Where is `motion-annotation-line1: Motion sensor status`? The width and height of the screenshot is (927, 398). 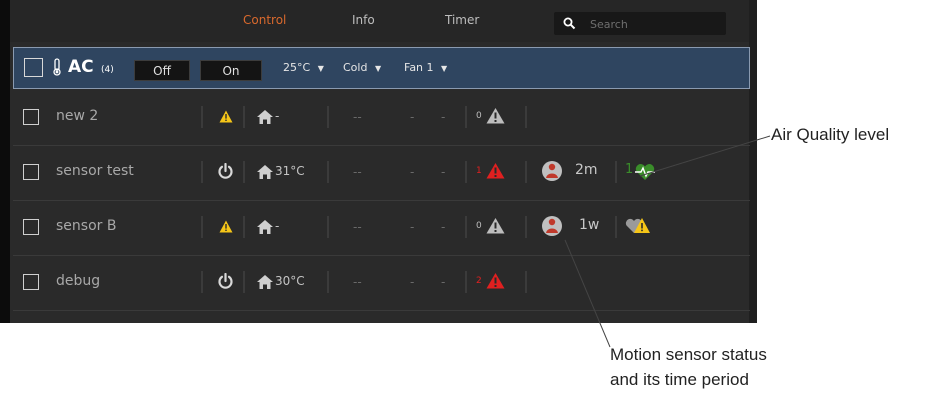 motion-annotation-line1: Motion sensor status is located at coordinates (688, 354).